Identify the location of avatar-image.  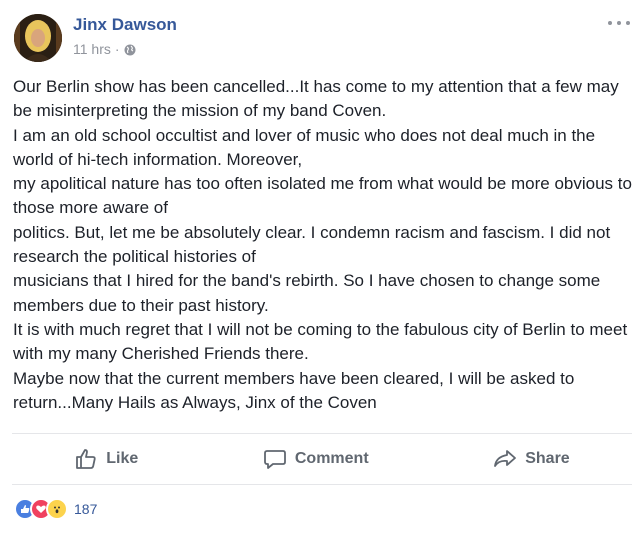
(38, 38).